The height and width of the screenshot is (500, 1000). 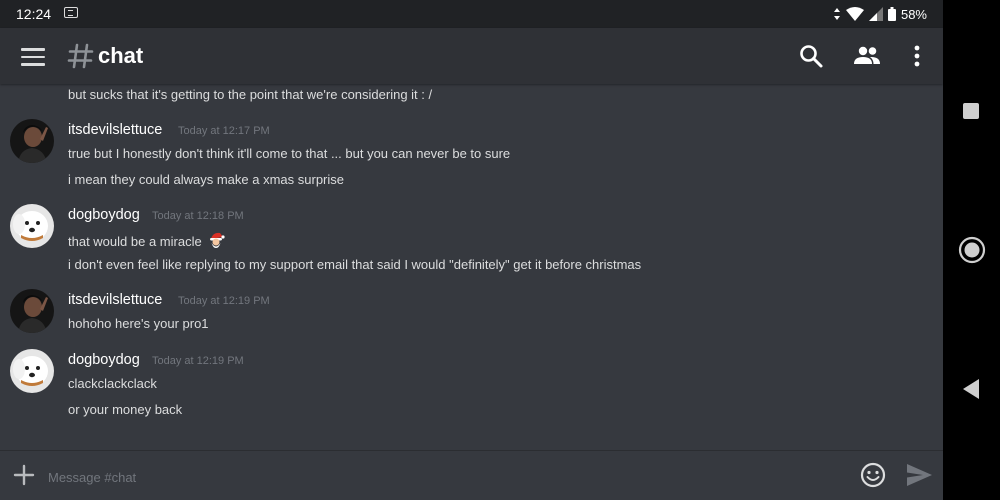 I want to click on back-icon, so click(x=971, y=389).